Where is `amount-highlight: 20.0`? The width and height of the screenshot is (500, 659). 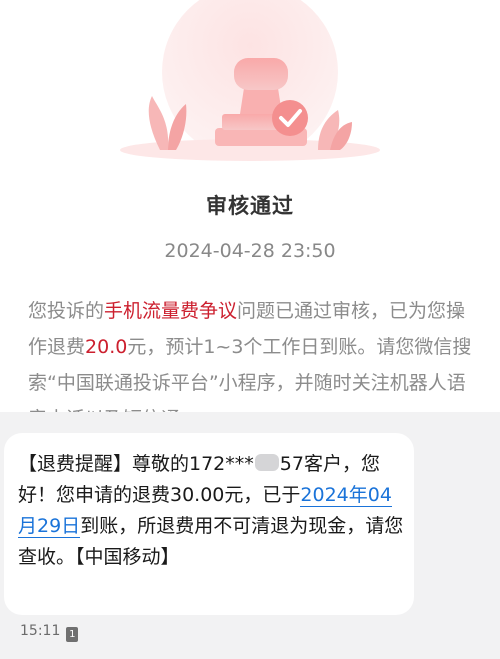
amount-highlight: 20.0 is located at coordinates (106, 347).